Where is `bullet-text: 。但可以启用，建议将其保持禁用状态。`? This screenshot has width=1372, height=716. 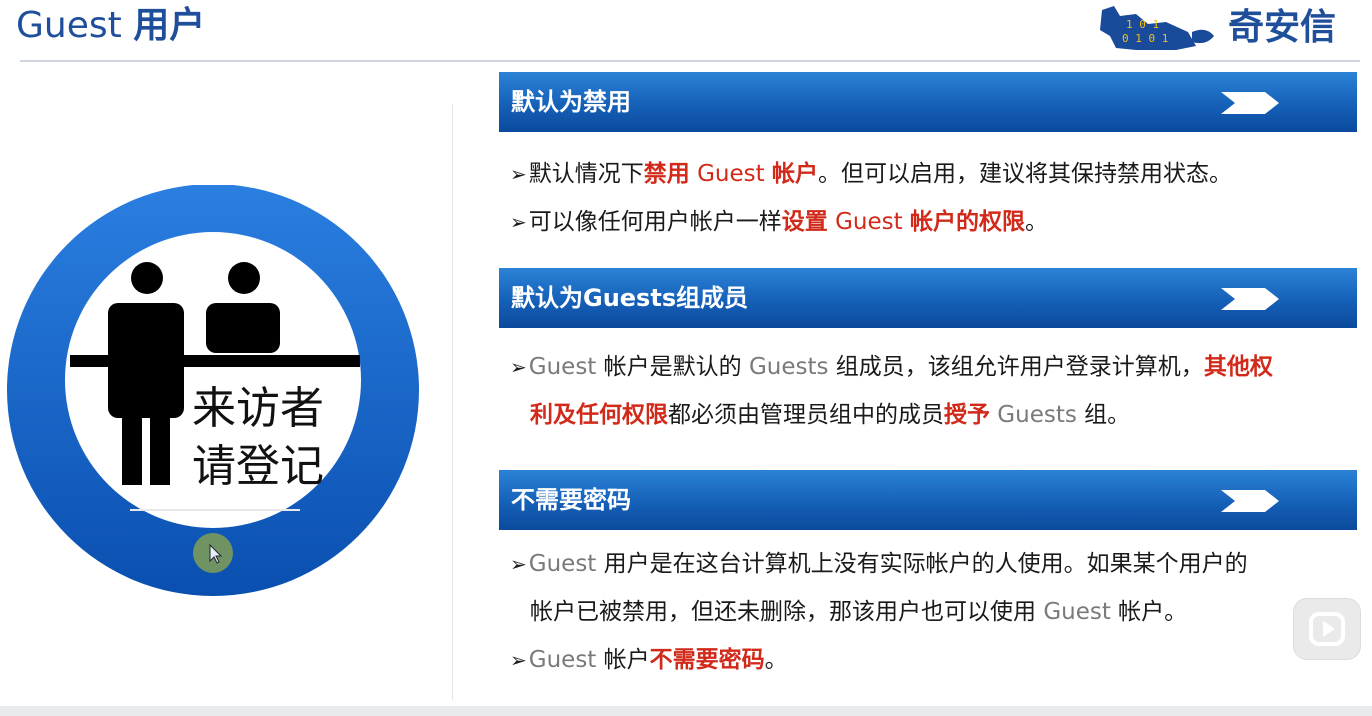
bullet-text: 。但可以启用，建议将其保持禁用状态。 is located at coordinates (1024, 174).